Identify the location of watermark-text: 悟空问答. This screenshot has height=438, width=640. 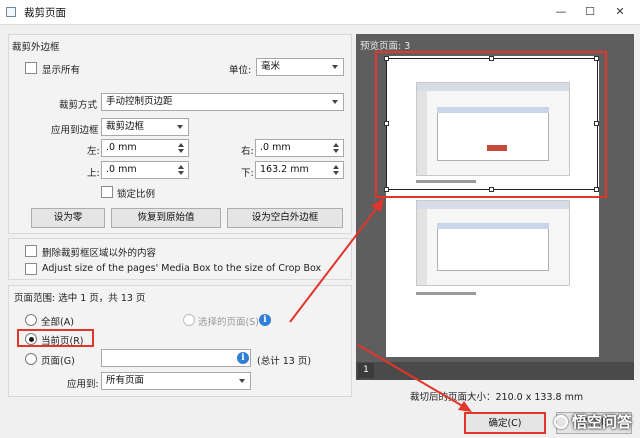
(601, 422).